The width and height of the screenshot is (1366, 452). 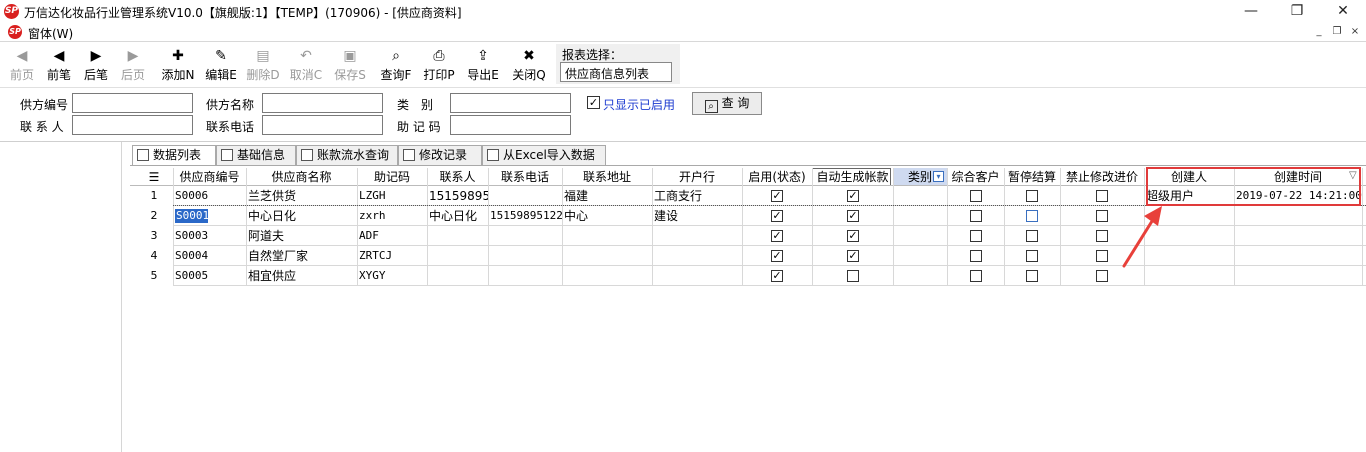 What do you see at coordinates (221, 66) in the screenshot?
I see `toolbar-button-5: ✎ 编辑E` at bounding box center [221, 66].